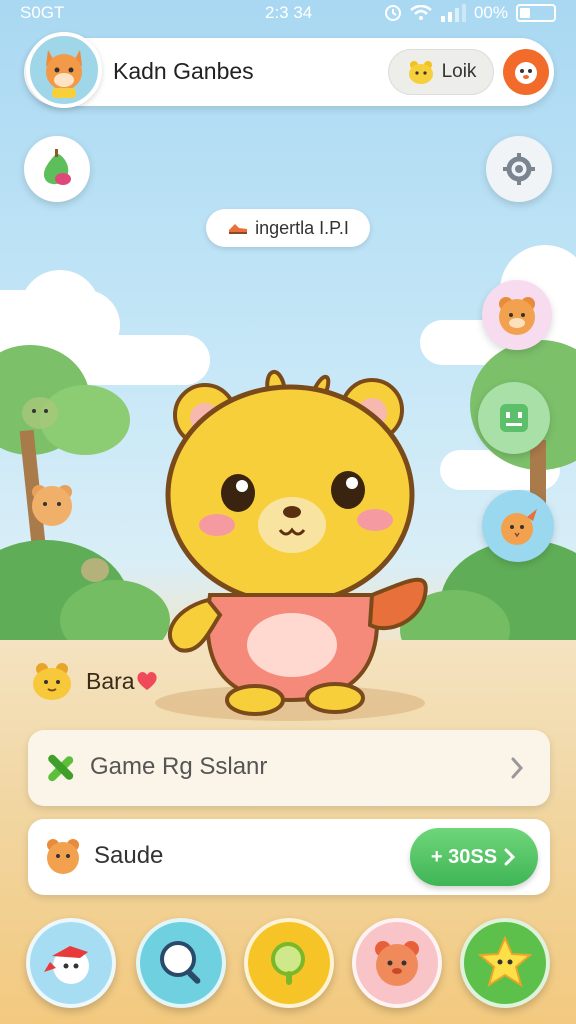 This screenshot has width=576, height=1024. I want to click on coins-label: + 30SS, so click(464, 856).